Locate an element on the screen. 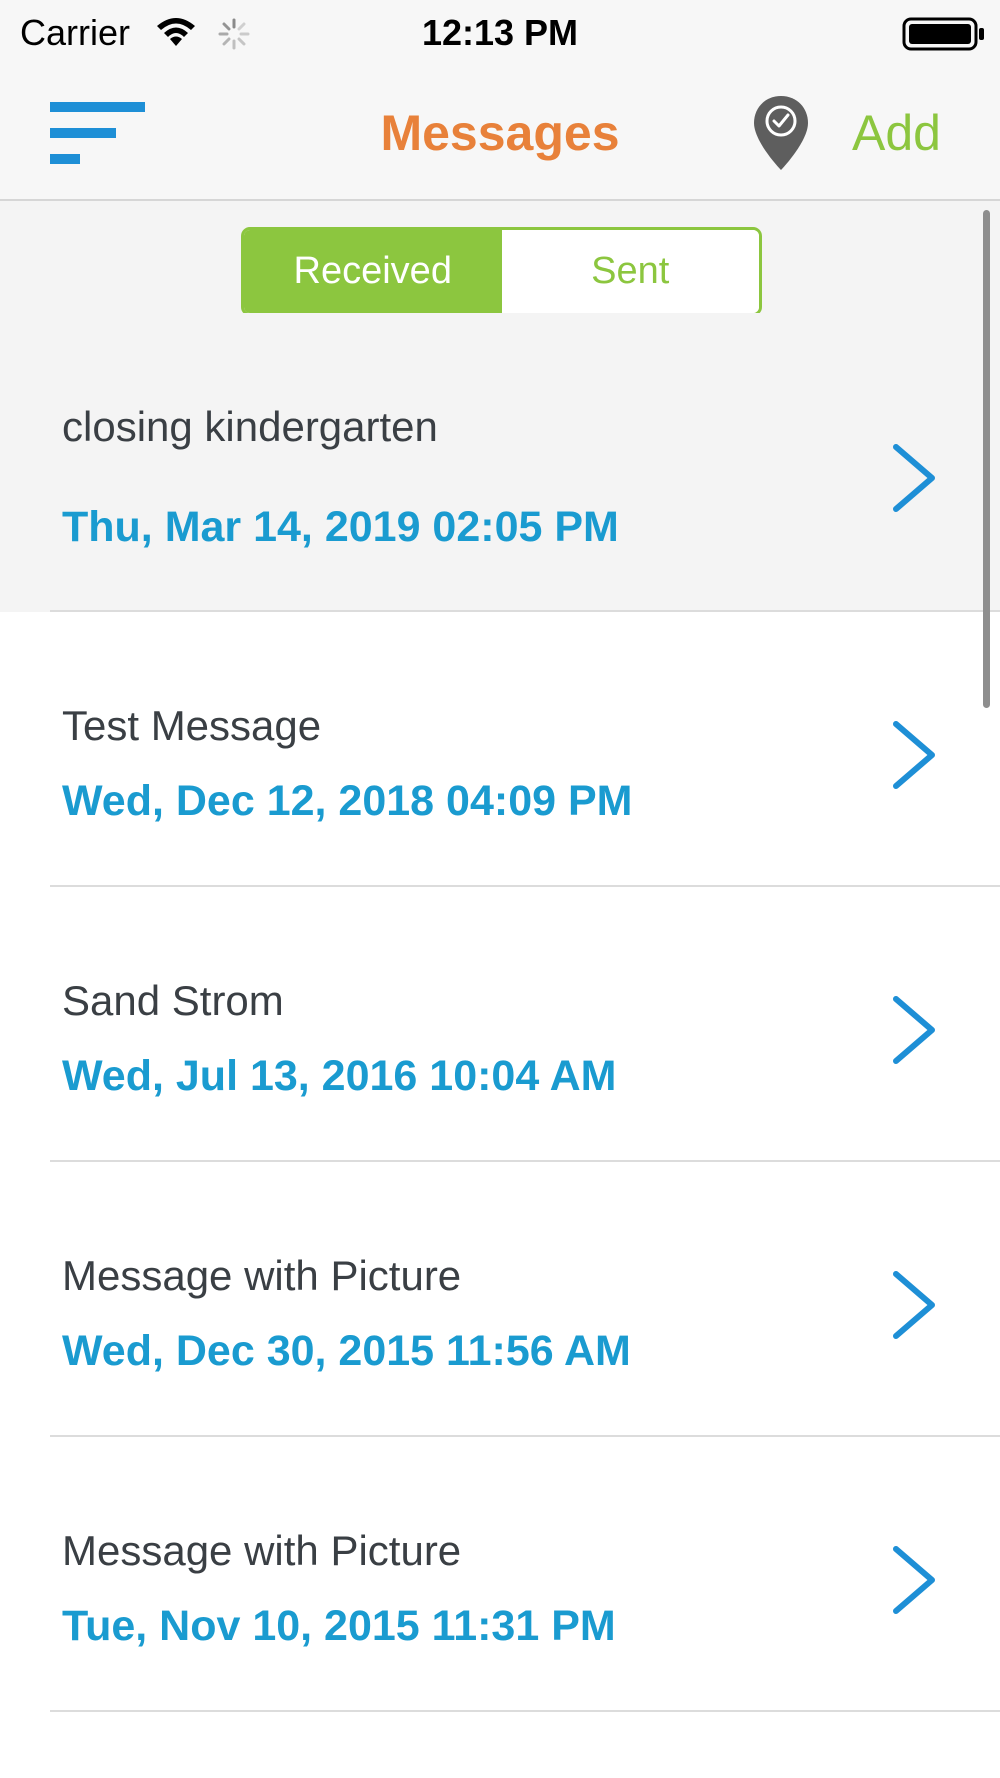  segment-received: Received is located at coordinates (373, 271).